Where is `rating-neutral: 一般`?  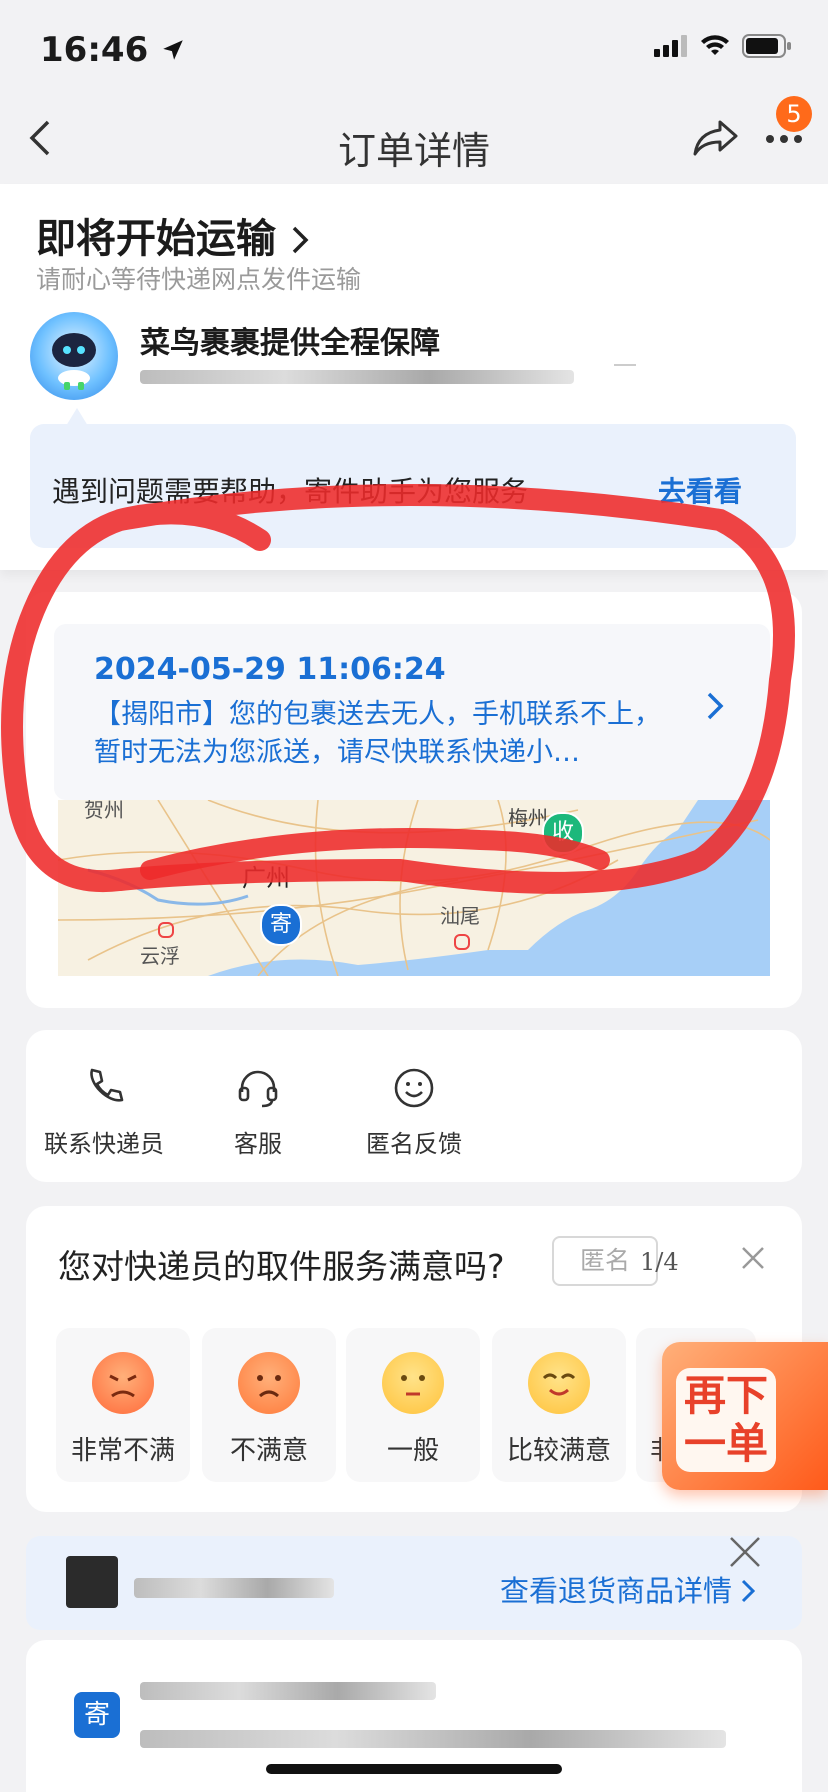
rating-neutral: 一般 is located at coordinates (413, 1405).